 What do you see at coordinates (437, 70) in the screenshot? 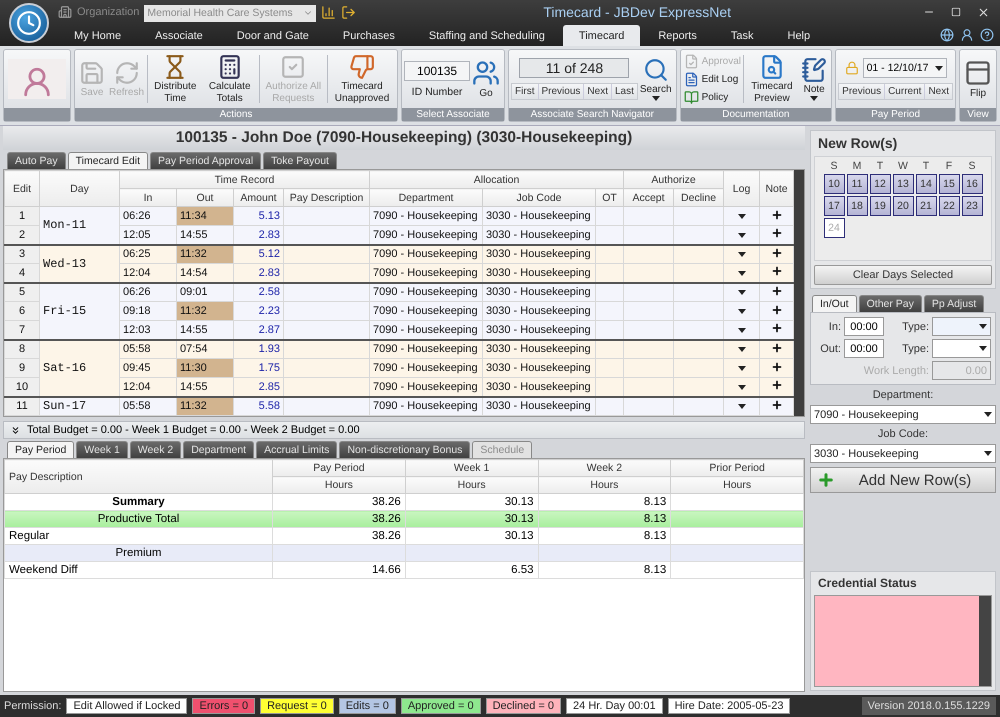
I see `id-number-field: 100135` at bounding box center [437, 70].